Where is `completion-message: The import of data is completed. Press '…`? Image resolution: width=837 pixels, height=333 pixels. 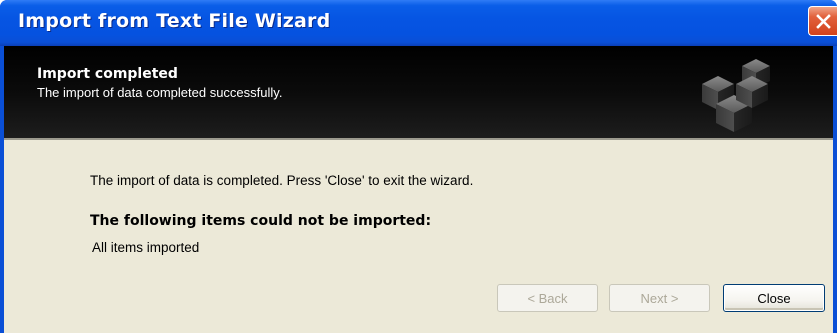
completion-message: The import of data is completed. Press '… is located at coordinates (282, 180).